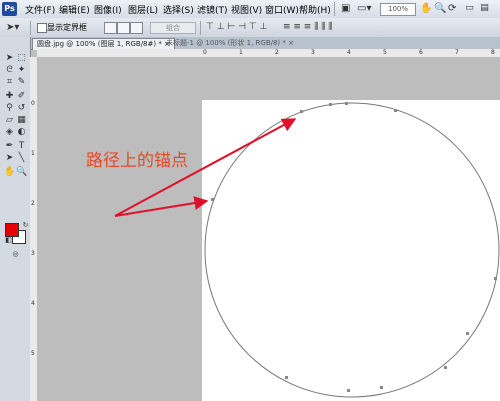 Image resolution: width=500 pixels, height=401 pixels. What do you see at coordinates (364, 8) in the screenshot?
I see `screen-mode-icon: ▭▾` at bounding box center [364, 8].